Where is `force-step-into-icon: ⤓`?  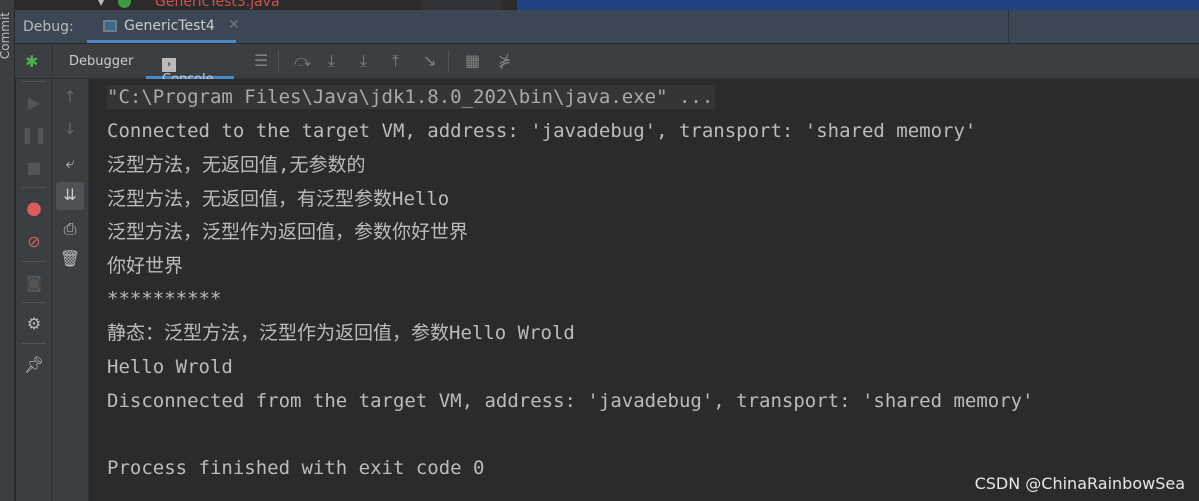
force-step-into-icon: ⤓ is located at coordinates (363, 61).